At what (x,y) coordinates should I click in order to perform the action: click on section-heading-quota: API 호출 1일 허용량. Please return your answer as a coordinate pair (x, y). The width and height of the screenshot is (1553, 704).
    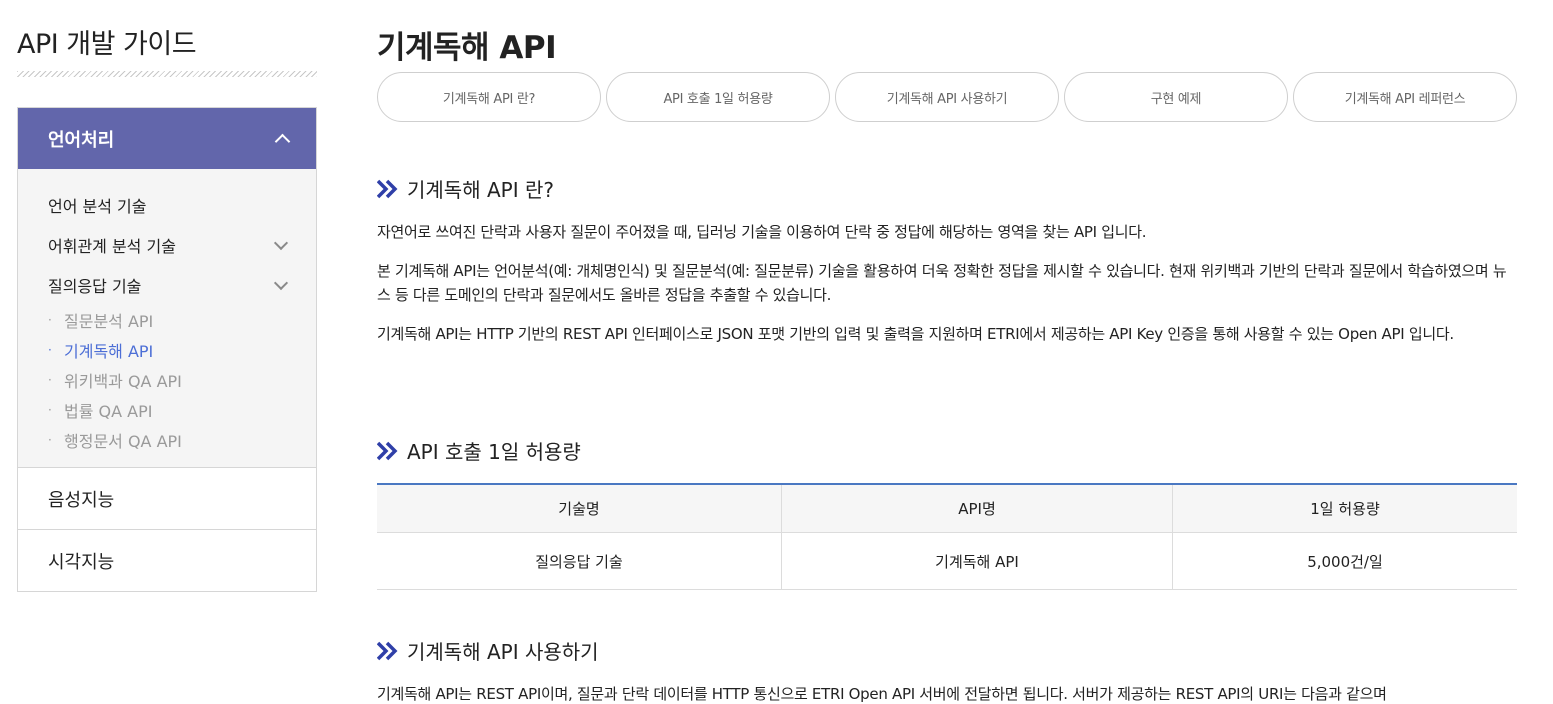
    Looking at the image, I should click on (479, 450).